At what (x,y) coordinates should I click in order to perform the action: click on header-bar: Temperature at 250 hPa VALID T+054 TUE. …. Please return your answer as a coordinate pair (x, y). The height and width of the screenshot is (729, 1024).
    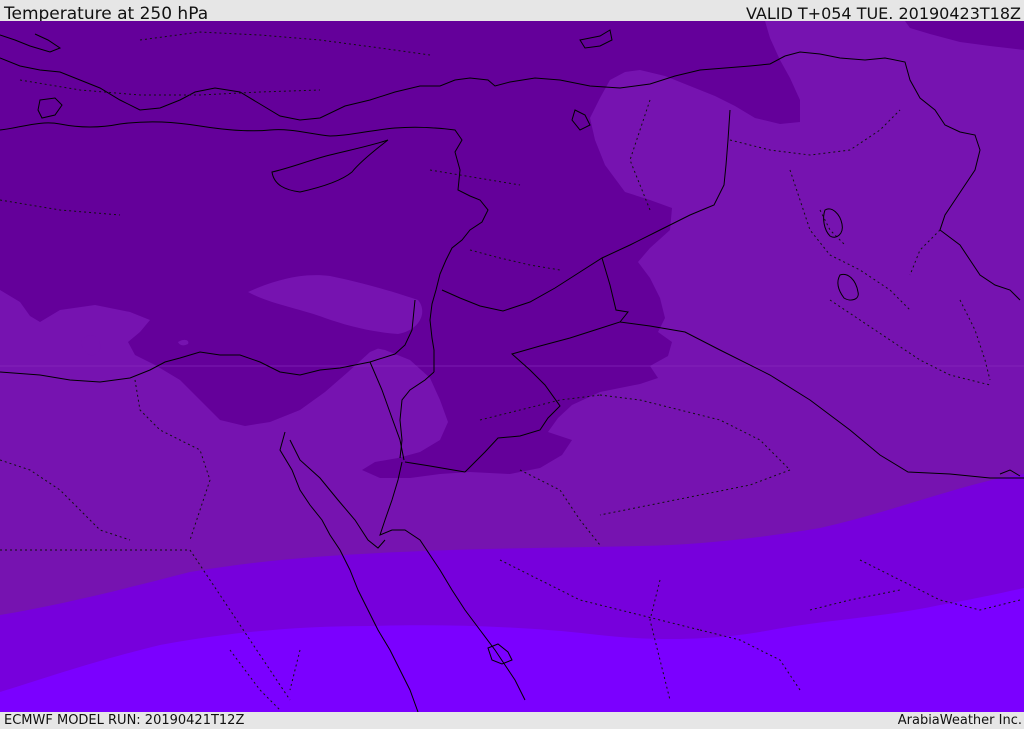
    Looking at the image, I should click on (512, 12).